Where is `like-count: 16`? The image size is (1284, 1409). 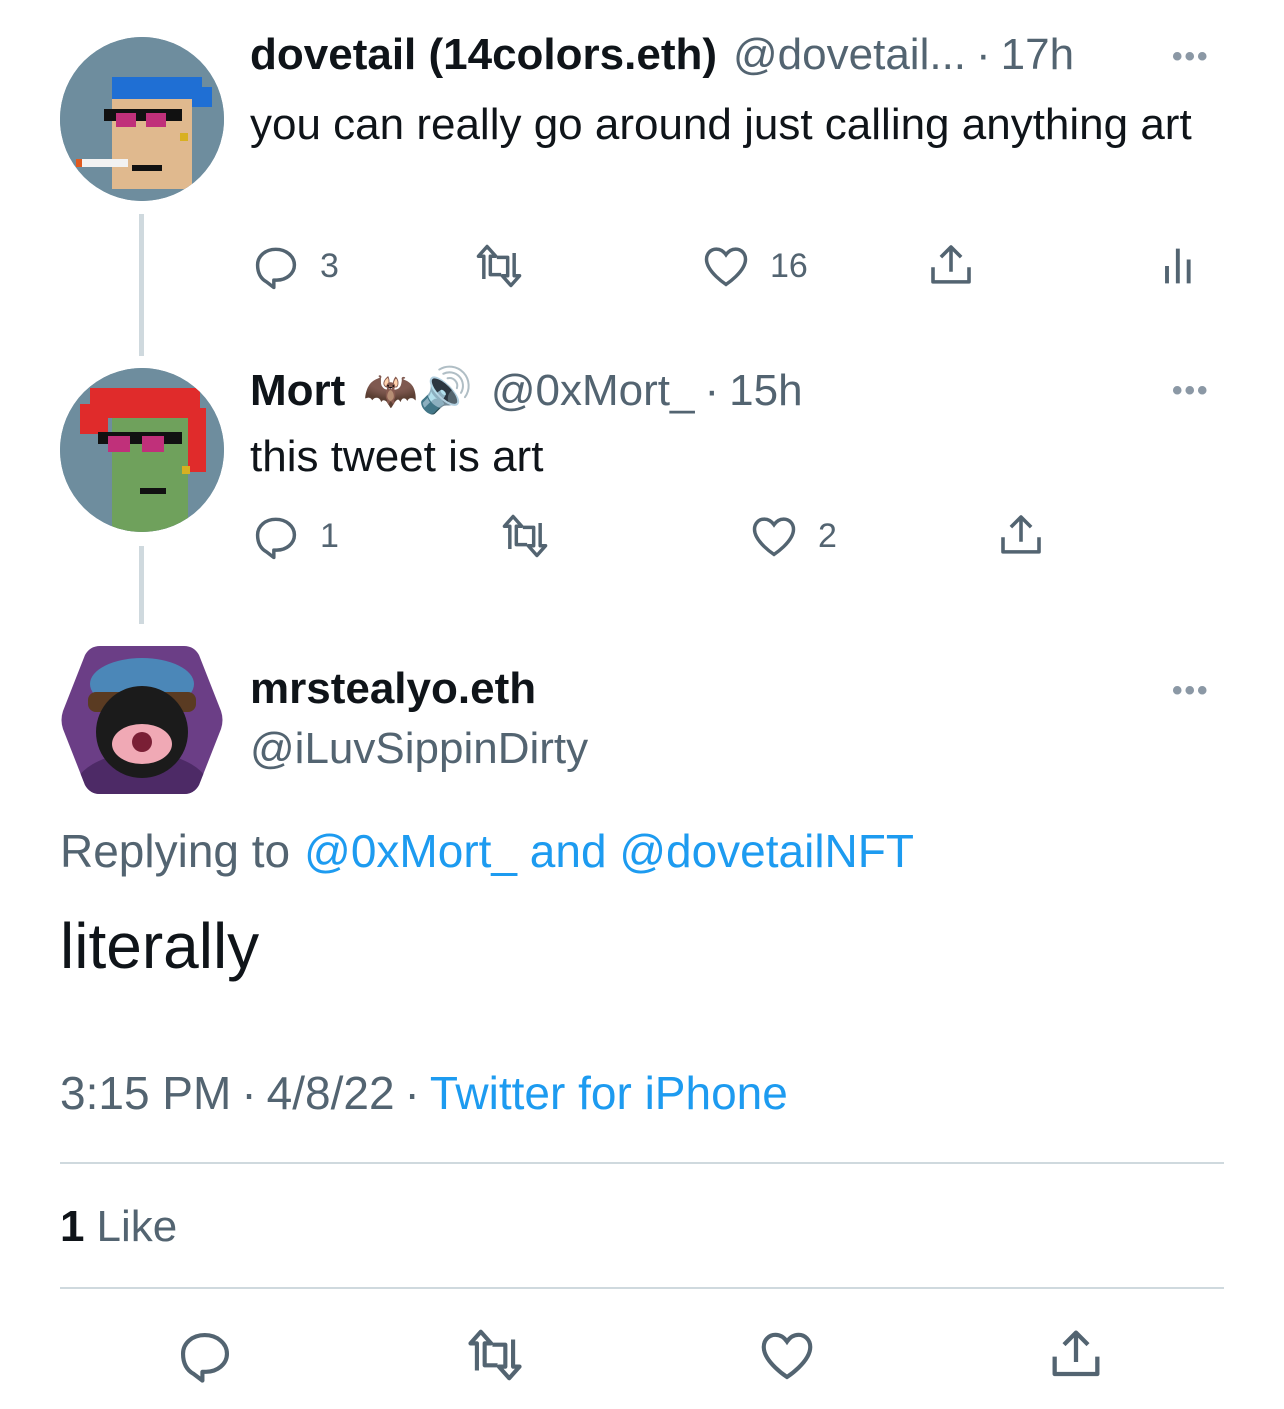
like-count: 16 is located at coordinates (789, 265).